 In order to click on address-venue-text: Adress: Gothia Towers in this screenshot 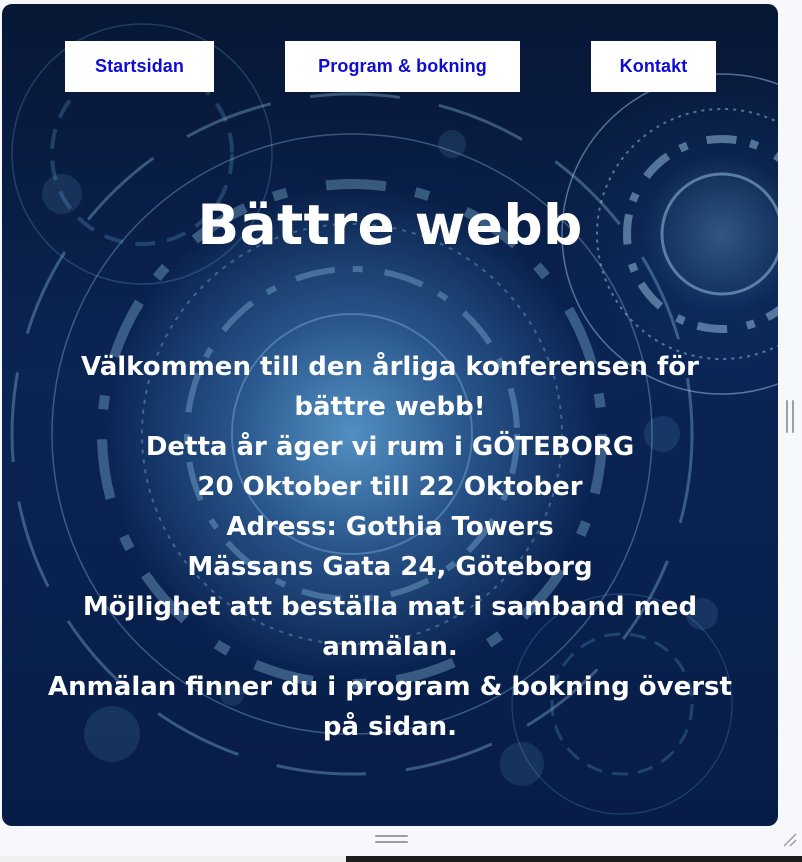, I will do `click(390, 527)`.